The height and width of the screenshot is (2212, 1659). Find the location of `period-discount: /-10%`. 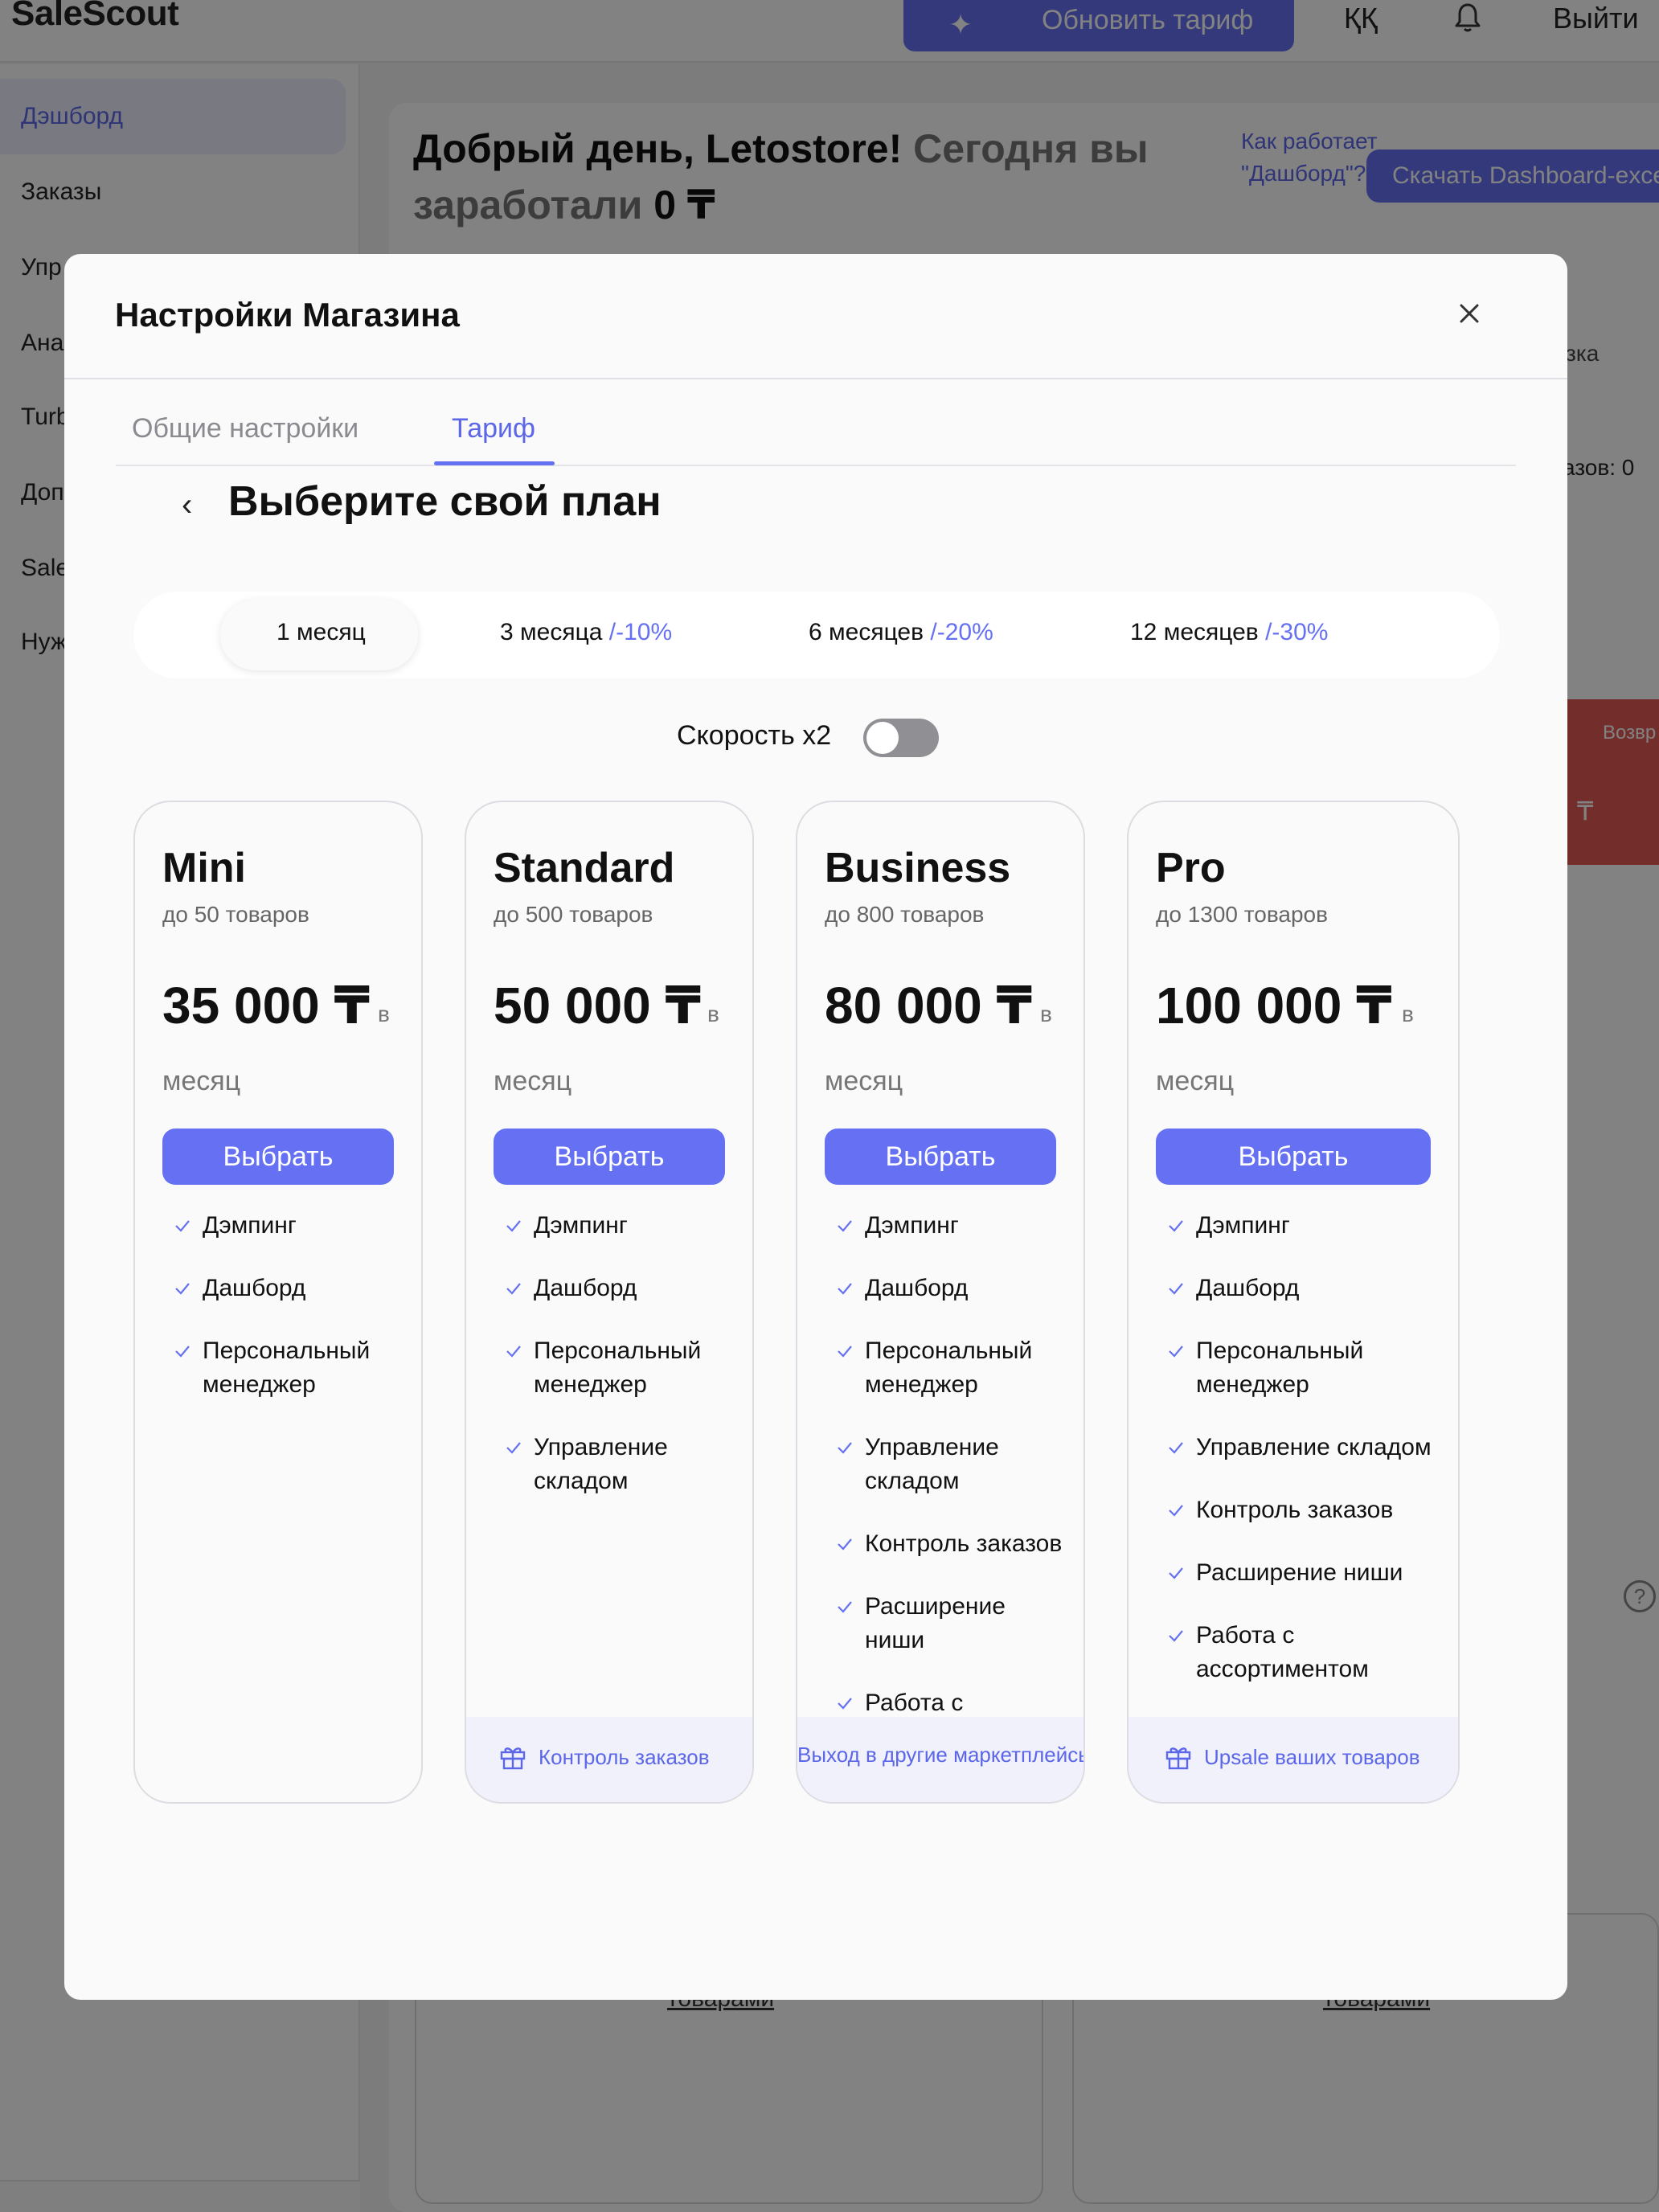

period-discount: /-10% is located at coordinates (640, 632).